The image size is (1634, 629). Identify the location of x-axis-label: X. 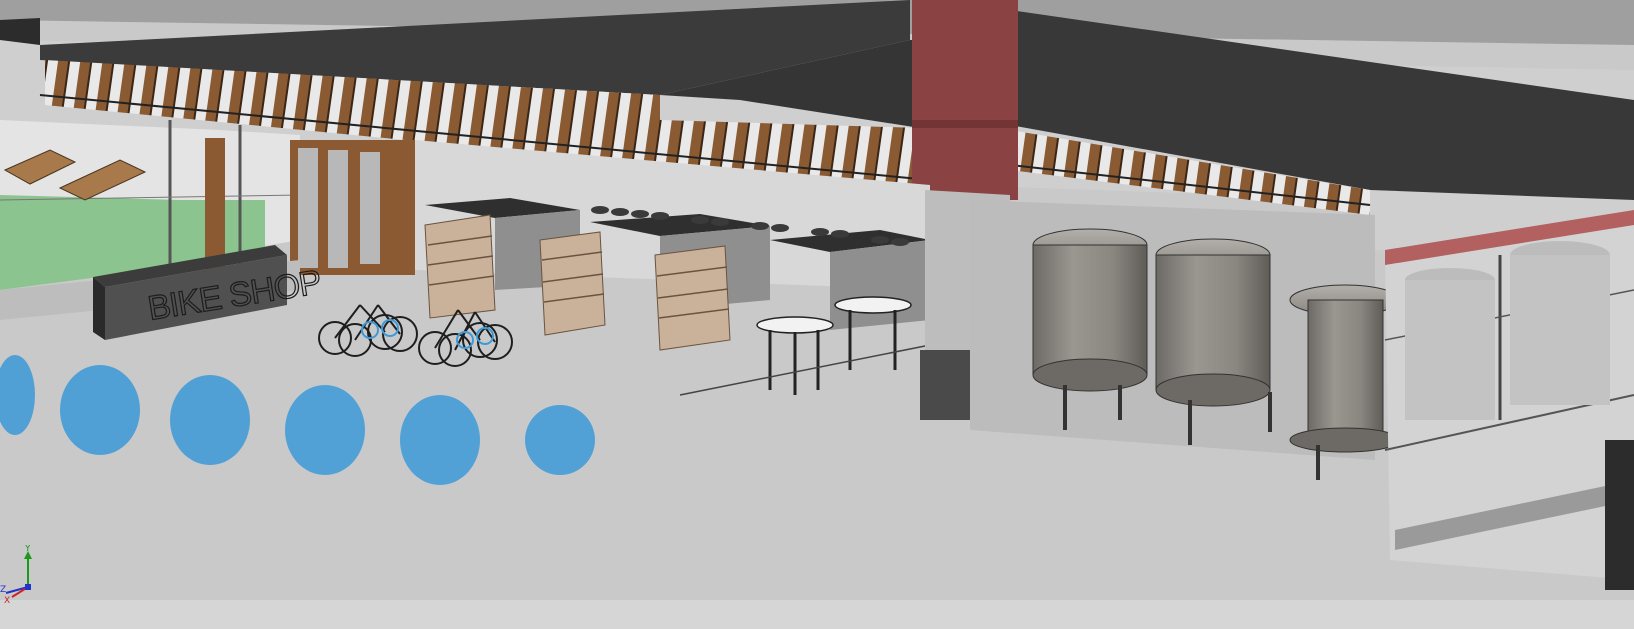
(7, 600).